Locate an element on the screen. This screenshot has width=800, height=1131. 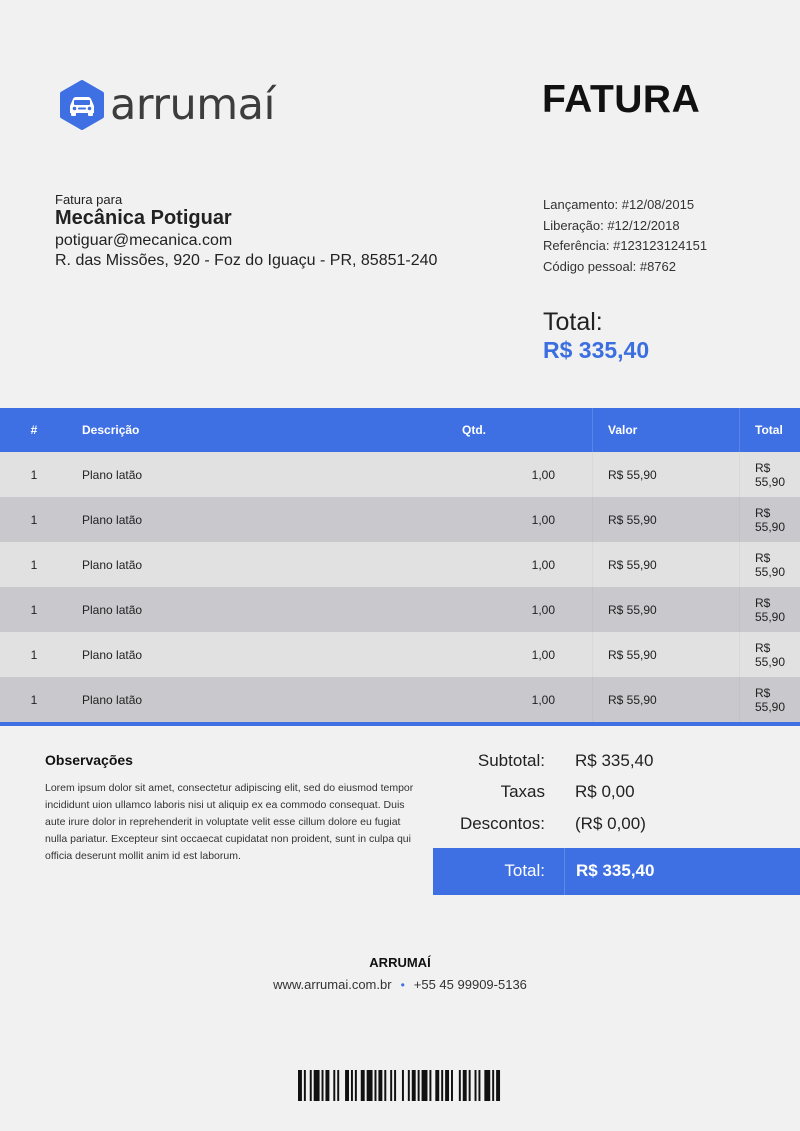
taxes-value: R$ 0,00 is located at coordinates (605, 792).